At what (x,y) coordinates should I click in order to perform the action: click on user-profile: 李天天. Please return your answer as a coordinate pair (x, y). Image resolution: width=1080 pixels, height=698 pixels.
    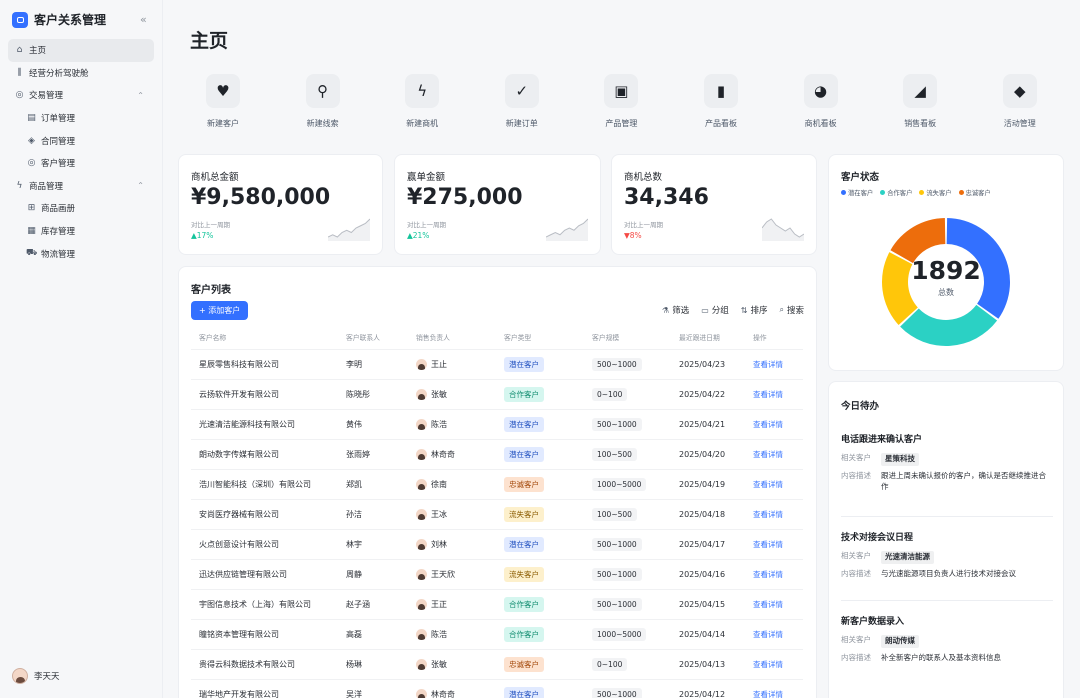
    Looking at the image, I should click on (36, 676).